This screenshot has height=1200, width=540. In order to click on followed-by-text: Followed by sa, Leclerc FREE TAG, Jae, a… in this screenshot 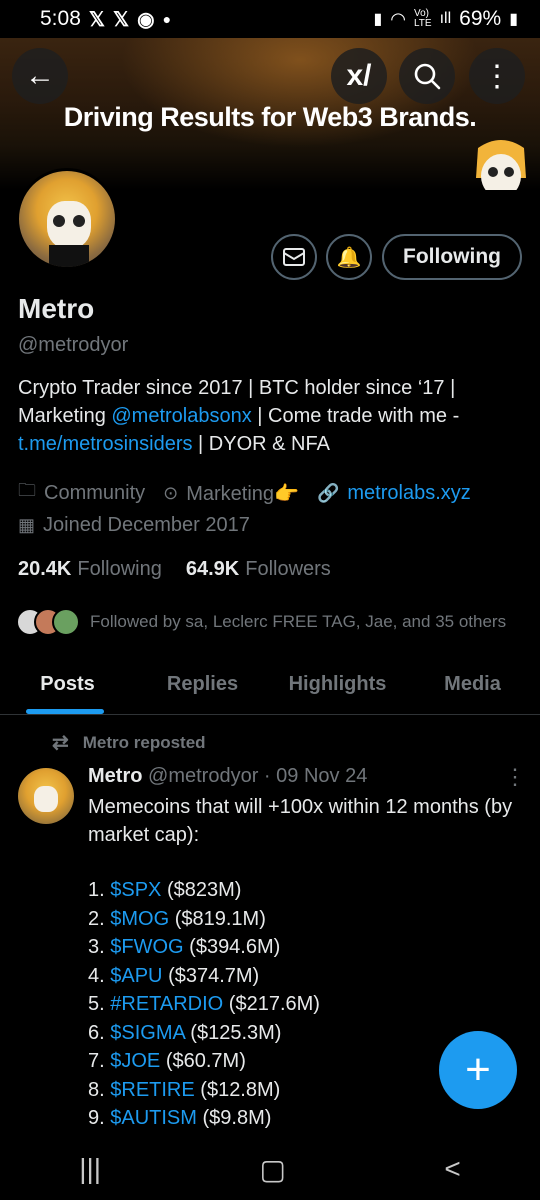, I will do `click(298, 621)`.